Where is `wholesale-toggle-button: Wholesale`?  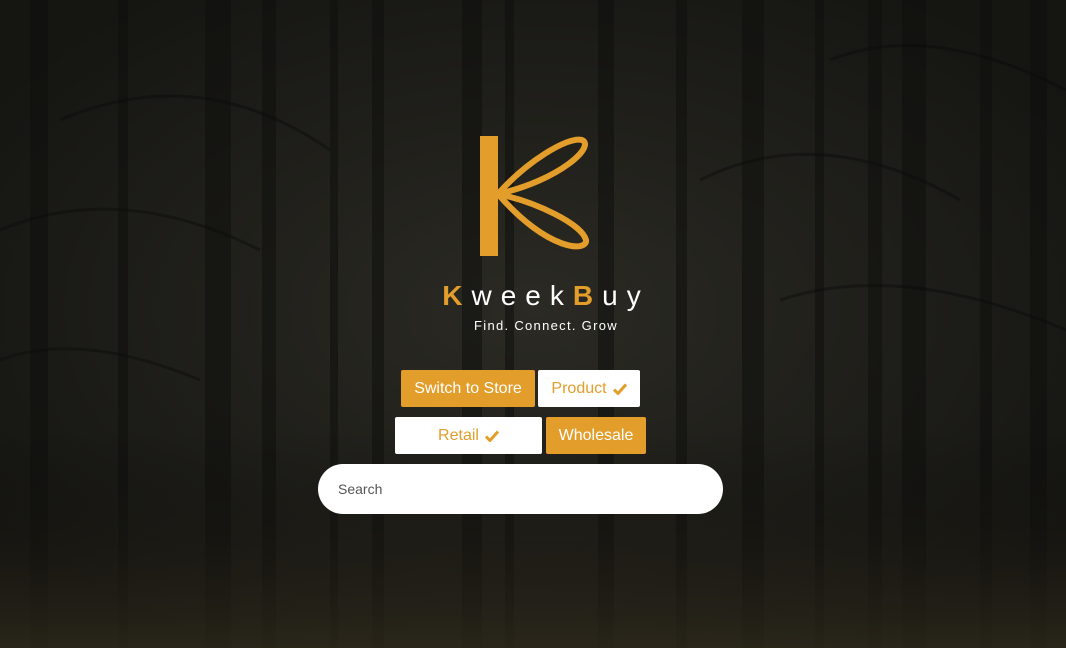
wholesale-toggle-button: Wholesale is located at coordinates (596, 435).